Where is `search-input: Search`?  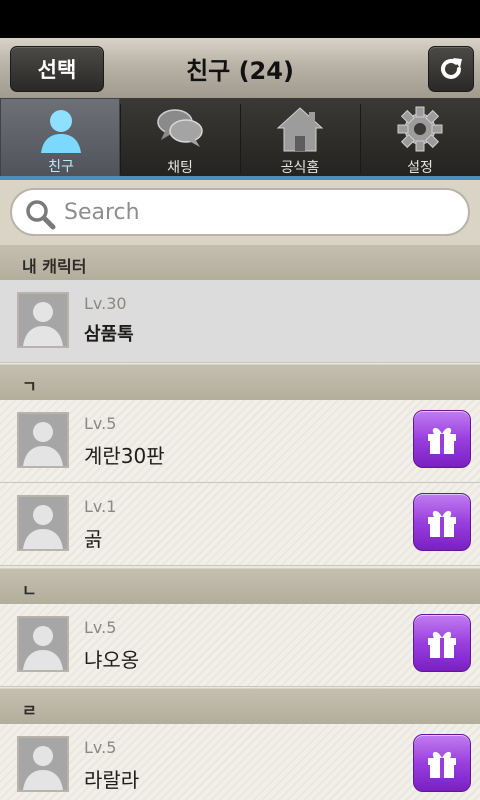
search-input: Search is located at coordinates (240, 212).